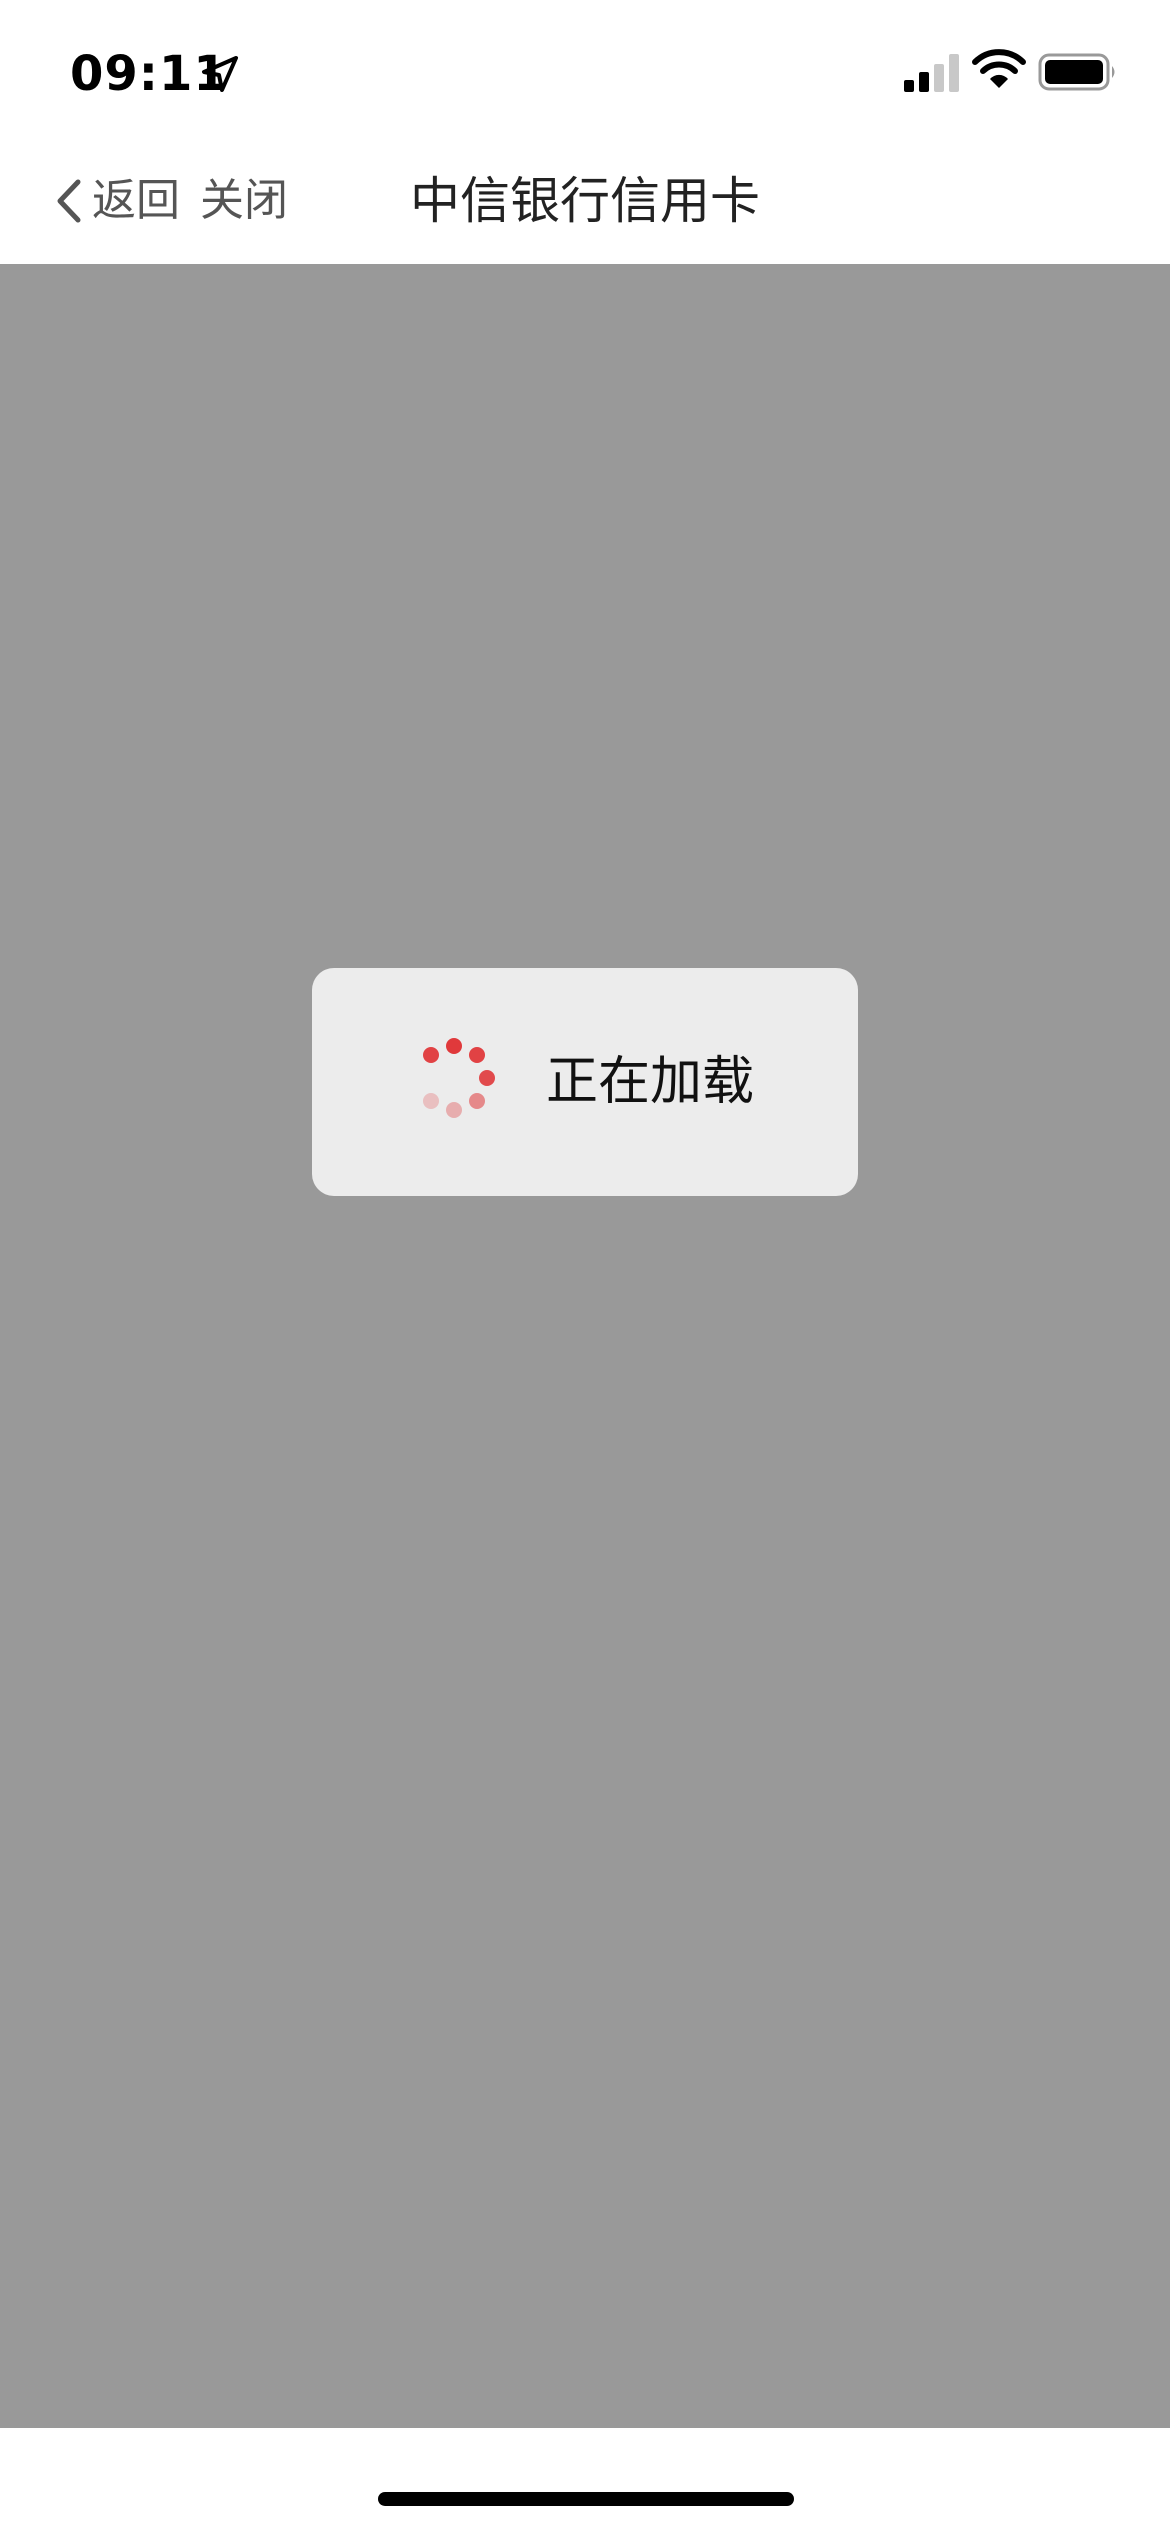 The width and height of the screenshot is (1170, 2532). I want to click on wifi-icon, so click(999, 68).